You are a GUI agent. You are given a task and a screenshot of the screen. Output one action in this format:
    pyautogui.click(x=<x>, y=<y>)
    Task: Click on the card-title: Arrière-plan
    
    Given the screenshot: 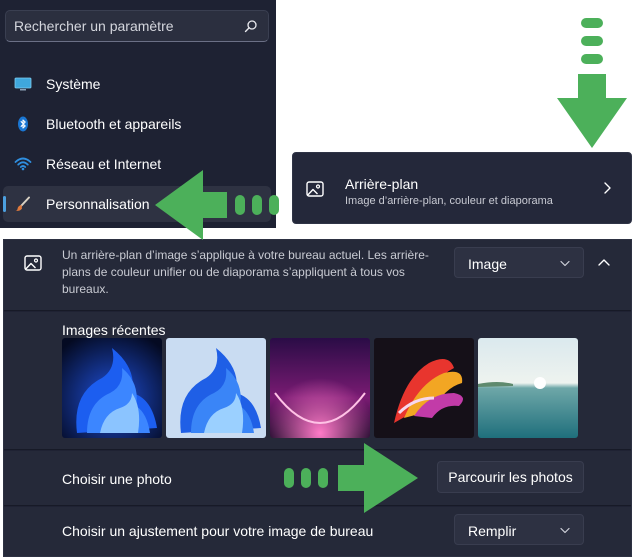 What is the action you would take?
    pyautogui.click(x=382, y=184)
    